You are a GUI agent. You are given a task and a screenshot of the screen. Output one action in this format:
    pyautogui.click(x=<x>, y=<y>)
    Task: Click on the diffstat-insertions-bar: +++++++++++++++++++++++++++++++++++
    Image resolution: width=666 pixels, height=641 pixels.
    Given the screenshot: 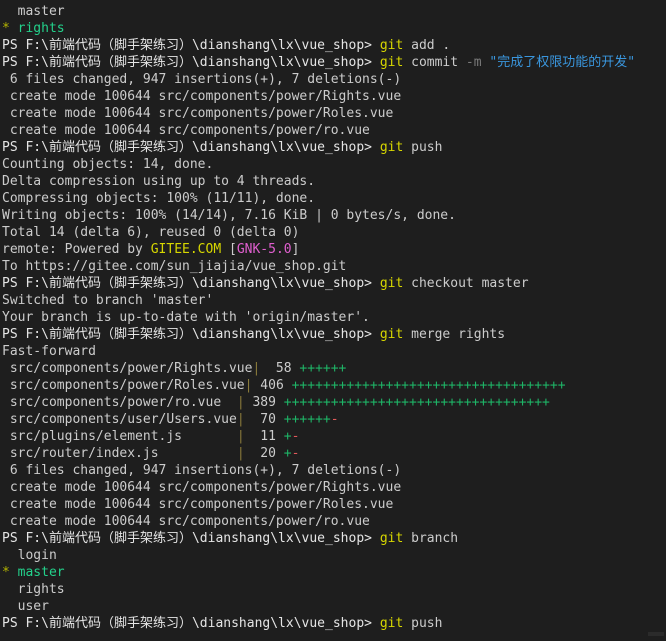 What is the action you would take?
    pyautogui.click(x=428, y=385)
    